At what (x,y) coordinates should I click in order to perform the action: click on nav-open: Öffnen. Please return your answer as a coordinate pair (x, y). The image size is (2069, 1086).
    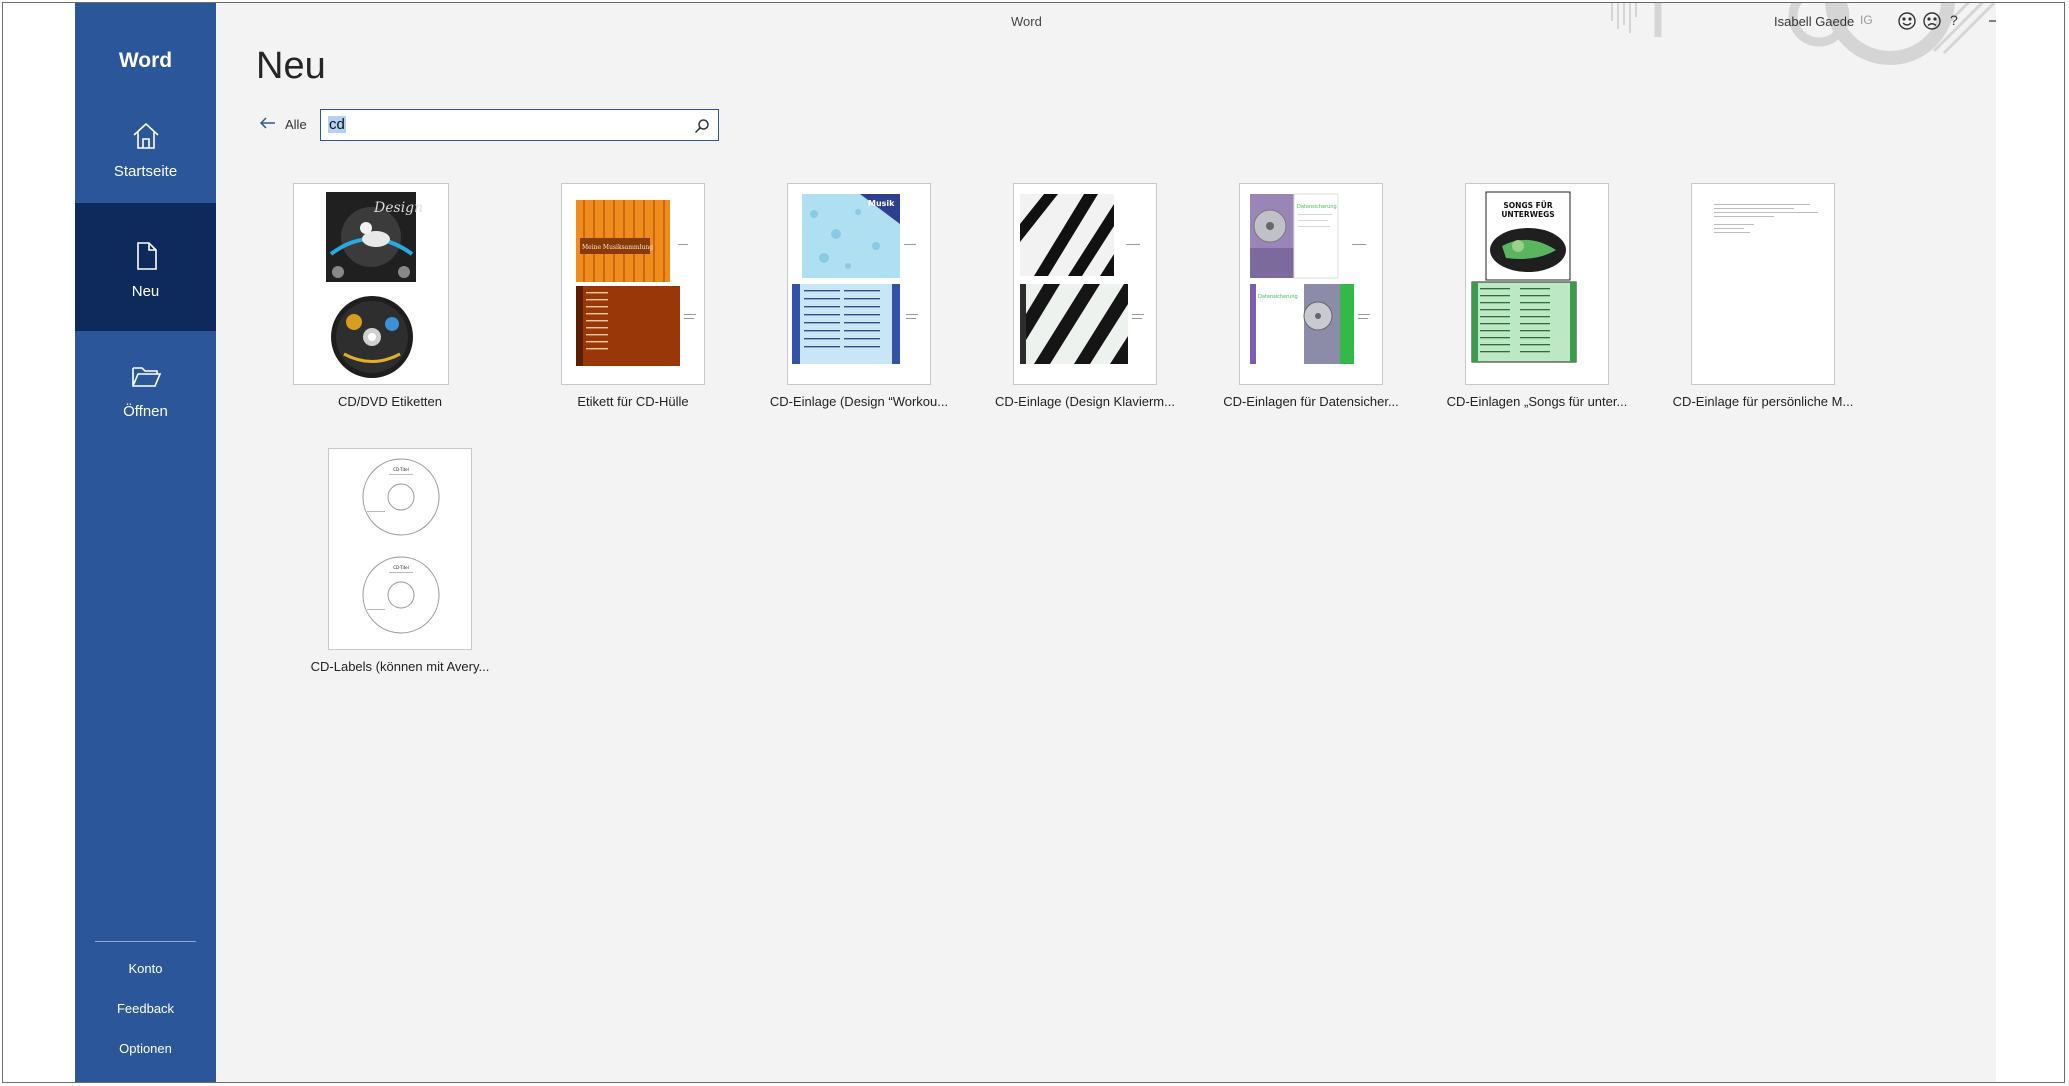
    Looking at the image, I should click on (145, 387).